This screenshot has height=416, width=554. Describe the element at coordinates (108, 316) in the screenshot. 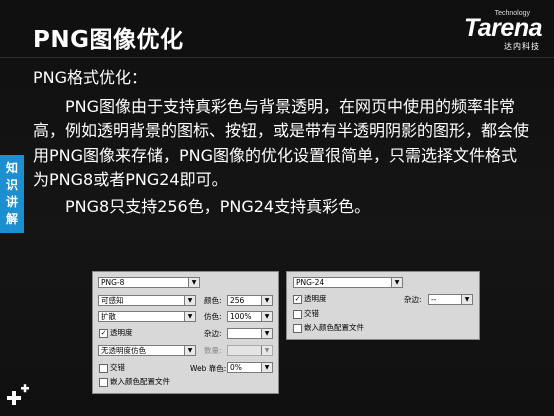

I see `dither-method-value: 扩散` at that location.